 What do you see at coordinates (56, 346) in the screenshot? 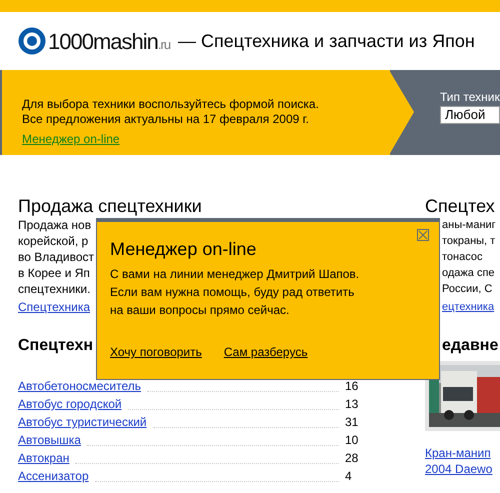
I see `section-heading: Спецтехн` at bounding box center [56, 346].